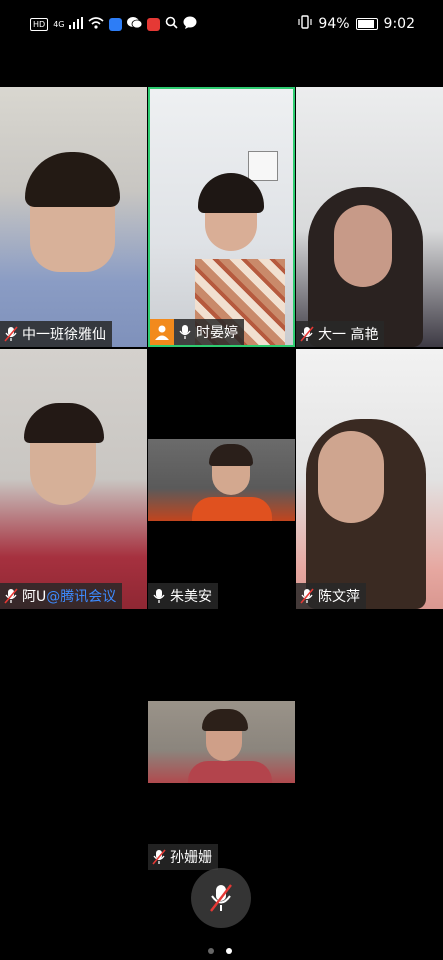 The height and width of the screenshot is (960, 443). I want to click on participant-label-3: 大一 高艳, so click(340, 334).